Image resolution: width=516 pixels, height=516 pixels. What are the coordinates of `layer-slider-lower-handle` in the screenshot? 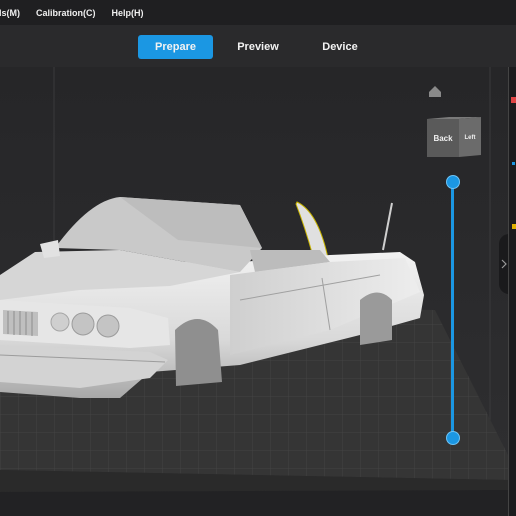 It's located at (453, 438).